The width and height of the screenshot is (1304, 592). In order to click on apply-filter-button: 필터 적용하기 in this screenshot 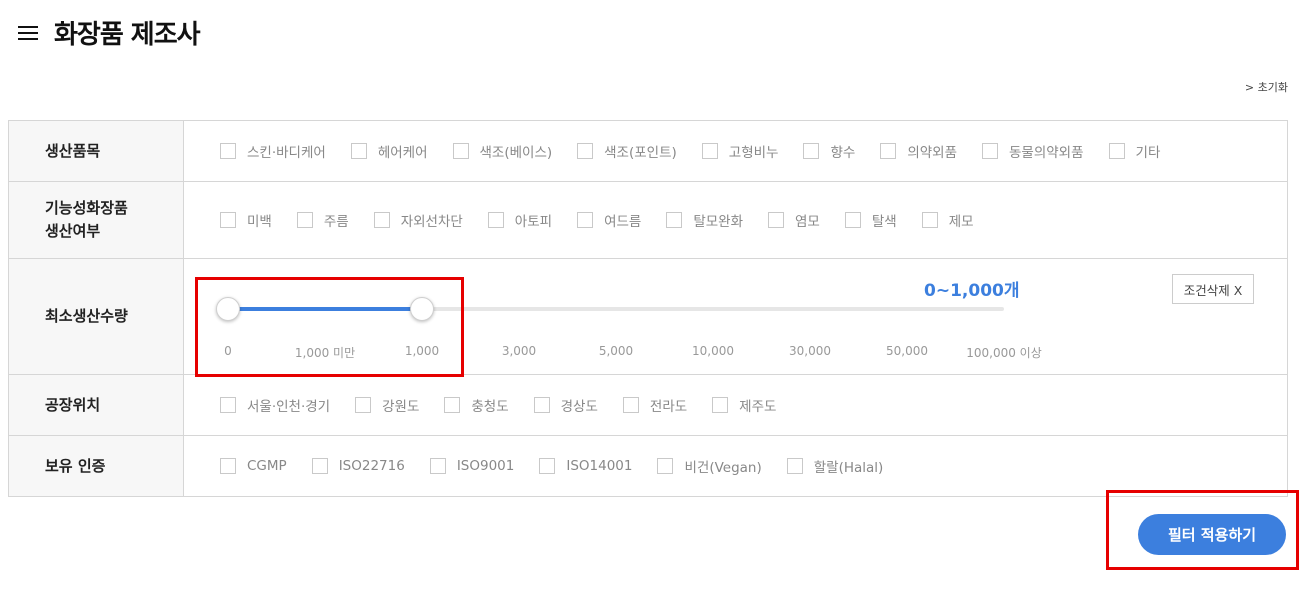, I will do `click(1212, 534)`.